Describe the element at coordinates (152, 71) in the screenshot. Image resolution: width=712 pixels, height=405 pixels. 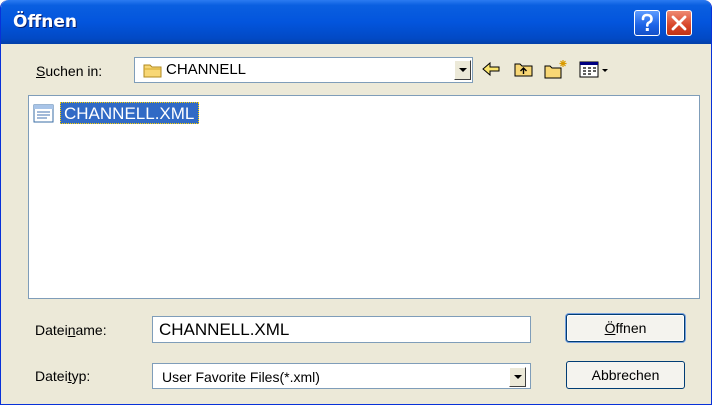
I see `folder-icon` at that location.